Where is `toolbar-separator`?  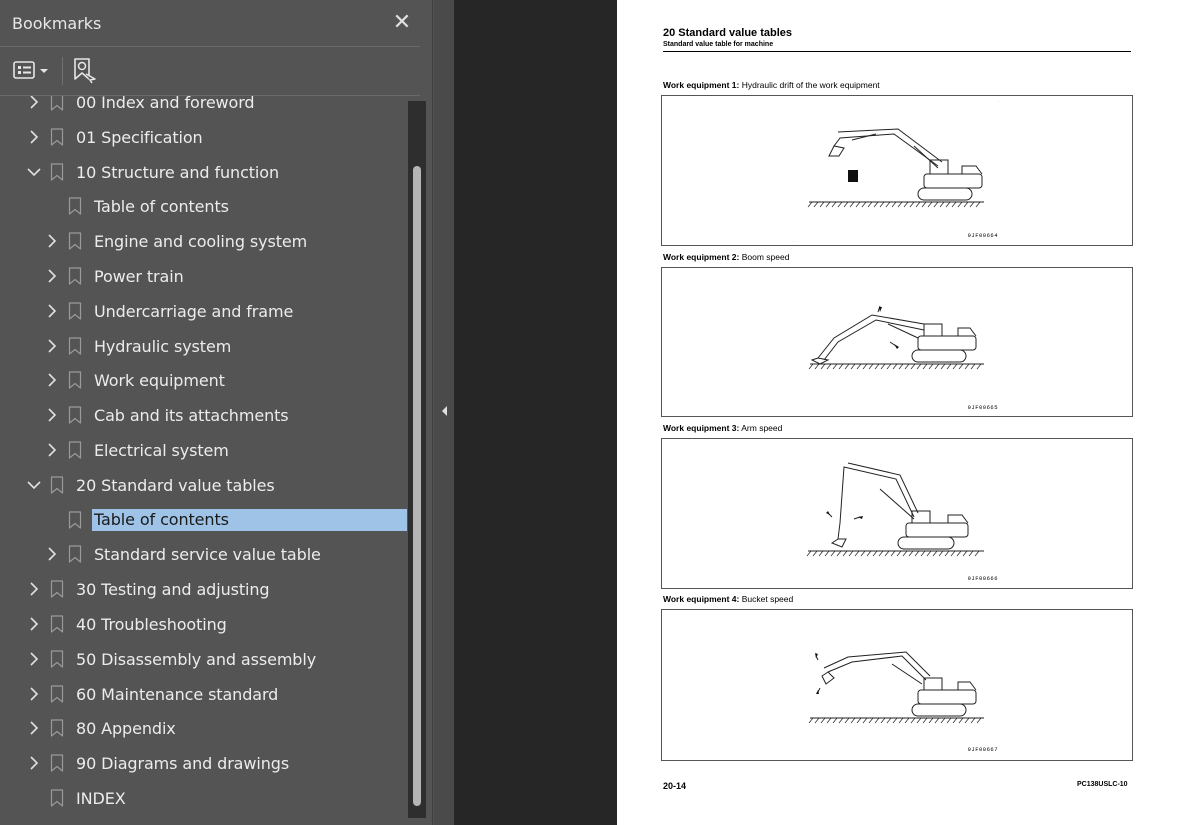 toolbar-separator is located at coordinates (62, 71).